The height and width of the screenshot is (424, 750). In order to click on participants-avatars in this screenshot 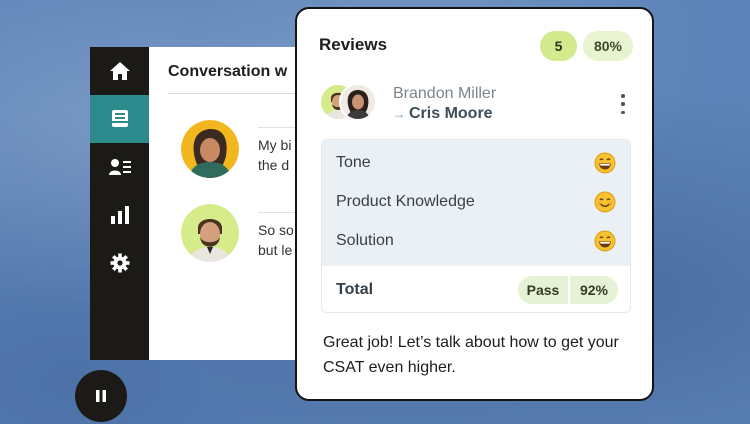, I will do `click(349, 103)`.